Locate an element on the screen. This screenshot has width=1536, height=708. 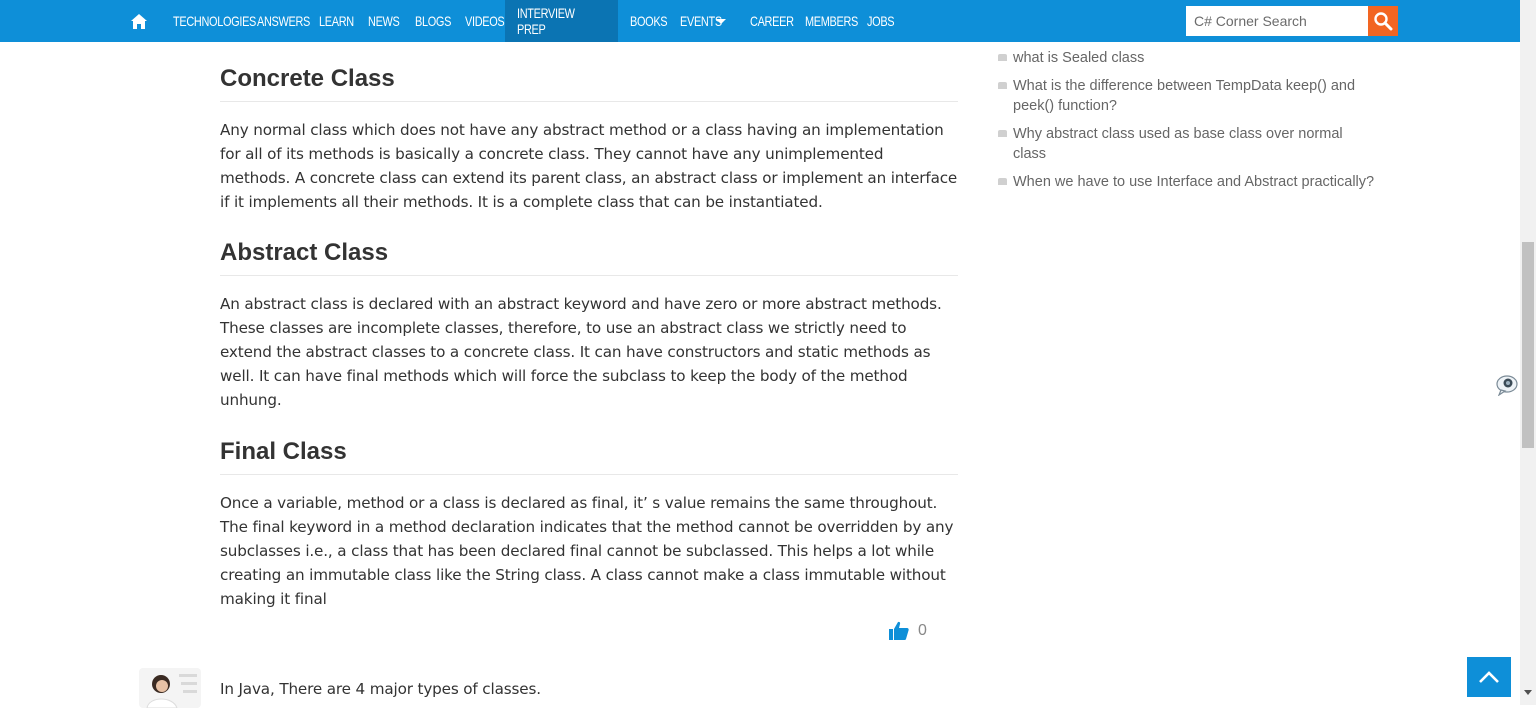
nav-item-learn: LEARN is located at coordinates (331, 21).